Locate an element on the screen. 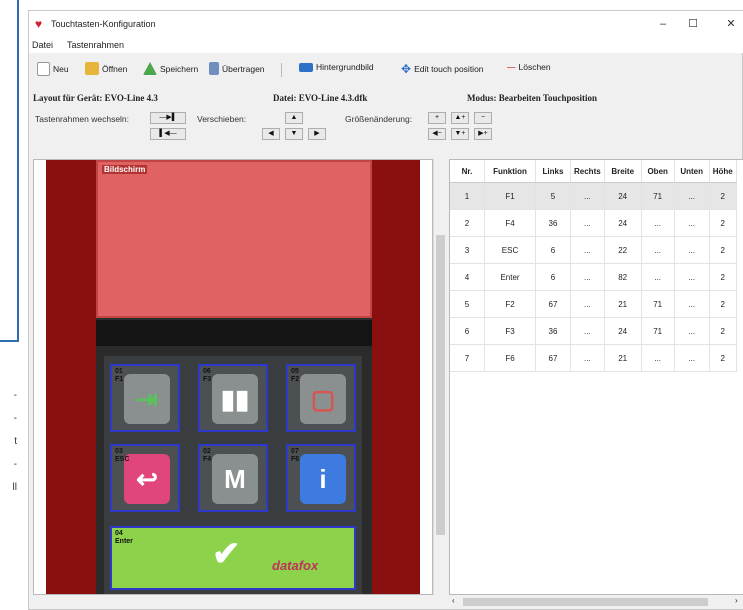 The image size is (743, 610). key-f2-symbol-icon: ▢ is located at coordinates (323, 399).